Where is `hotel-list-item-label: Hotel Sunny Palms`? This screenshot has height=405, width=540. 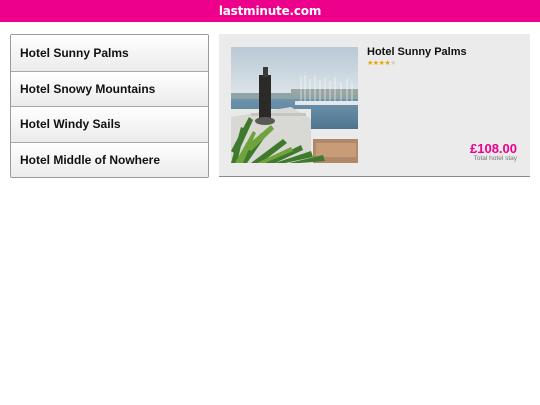
hotel-list-item-label: Hotel Sunny Palms is located at coordinates (74, 52).